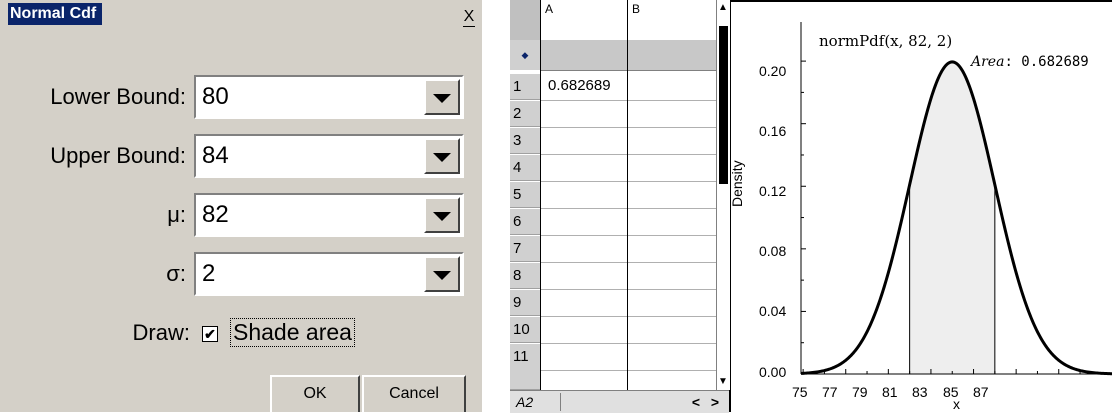  I want to click on y-tick-label: 0.20, so click(773, 71).